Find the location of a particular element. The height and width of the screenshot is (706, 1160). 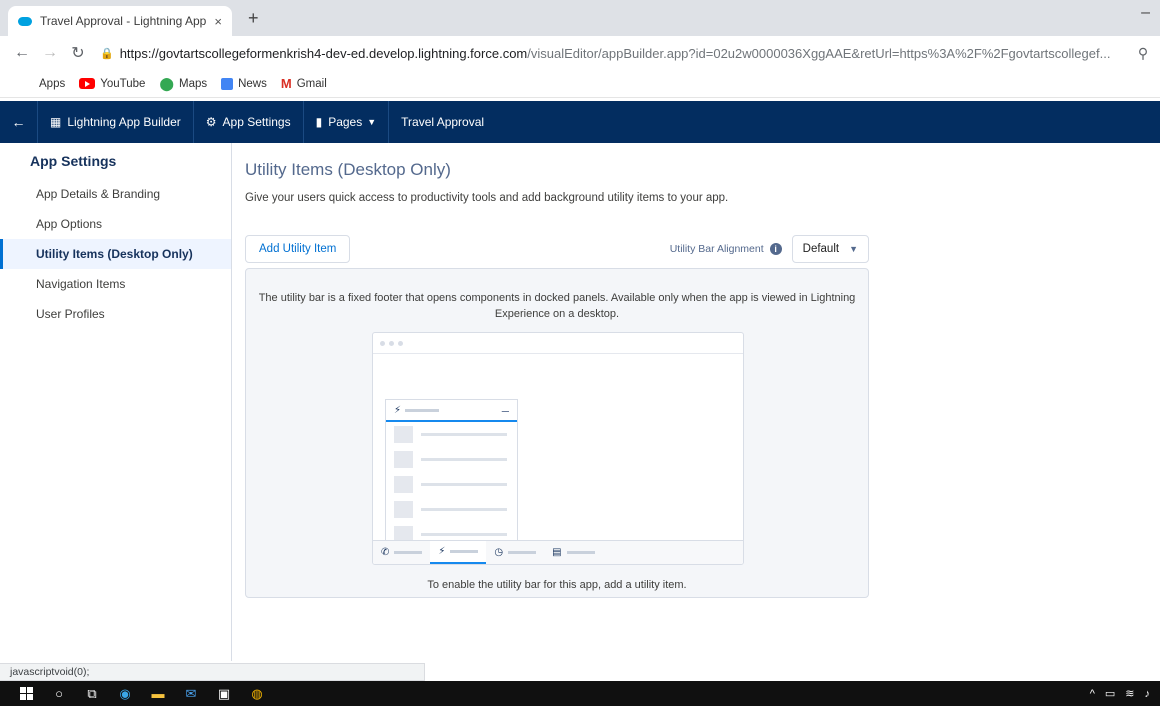

bookmarks-bar: Apps YouTube ⬤ Maps News M Gmail is located at coordinates (580, 84).